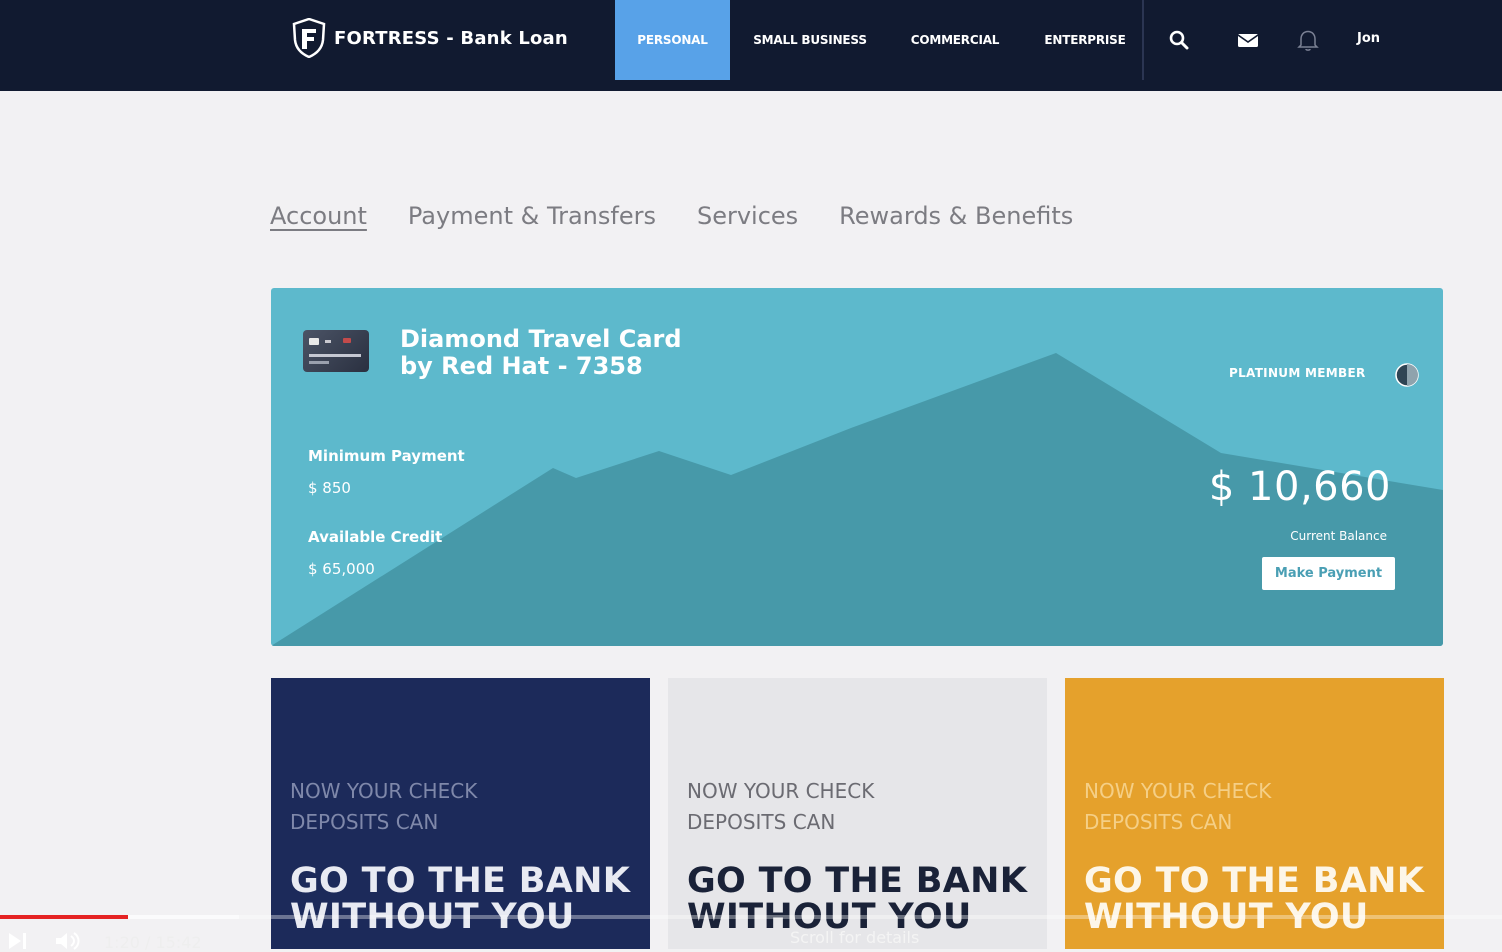 The width and height of the screenshot is (1502, 952). Describe the element at coordinates (1299, 487) in the screenshot. I see `current-balance-amount: $ 10,660` at that location.